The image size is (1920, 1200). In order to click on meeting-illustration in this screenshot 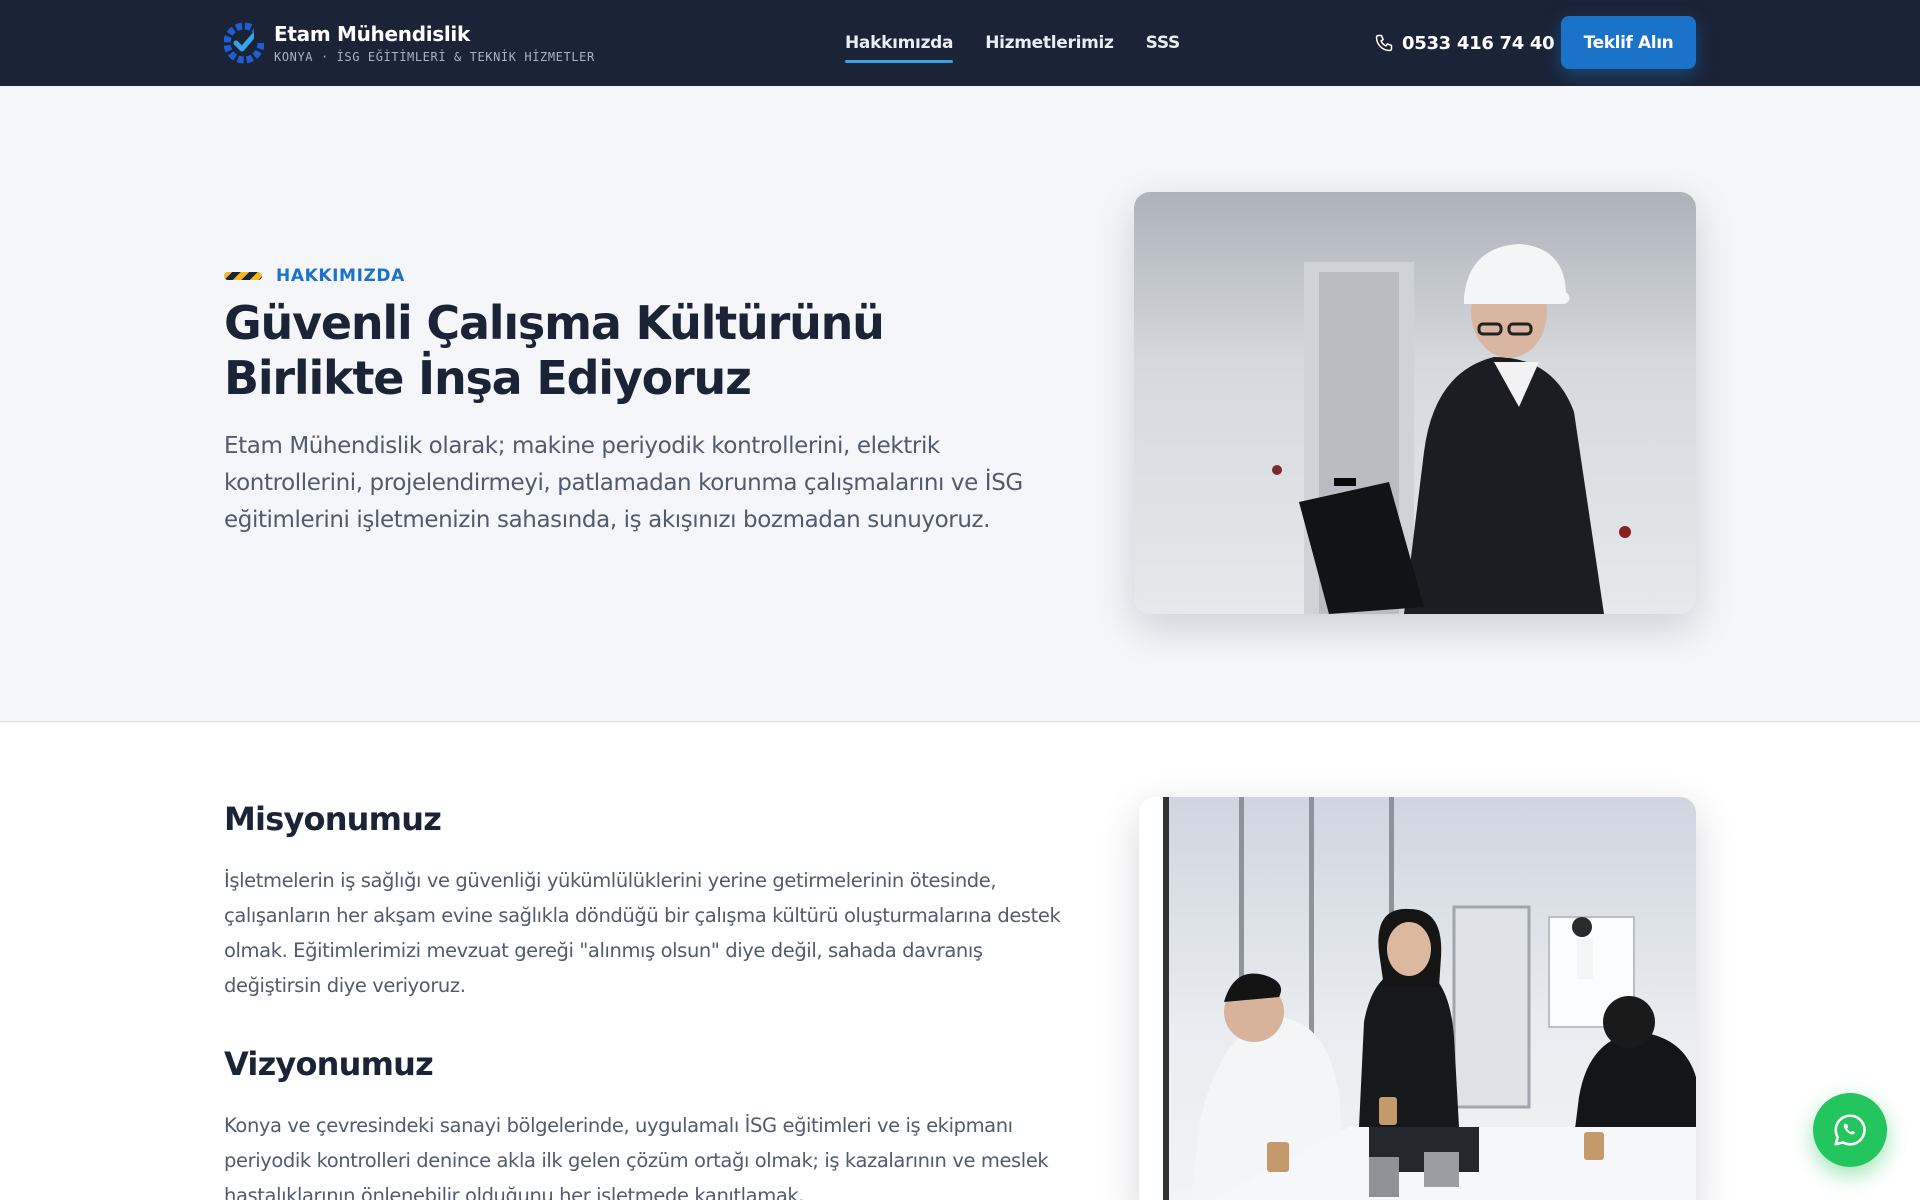, I will do `click(1417, 998)`.